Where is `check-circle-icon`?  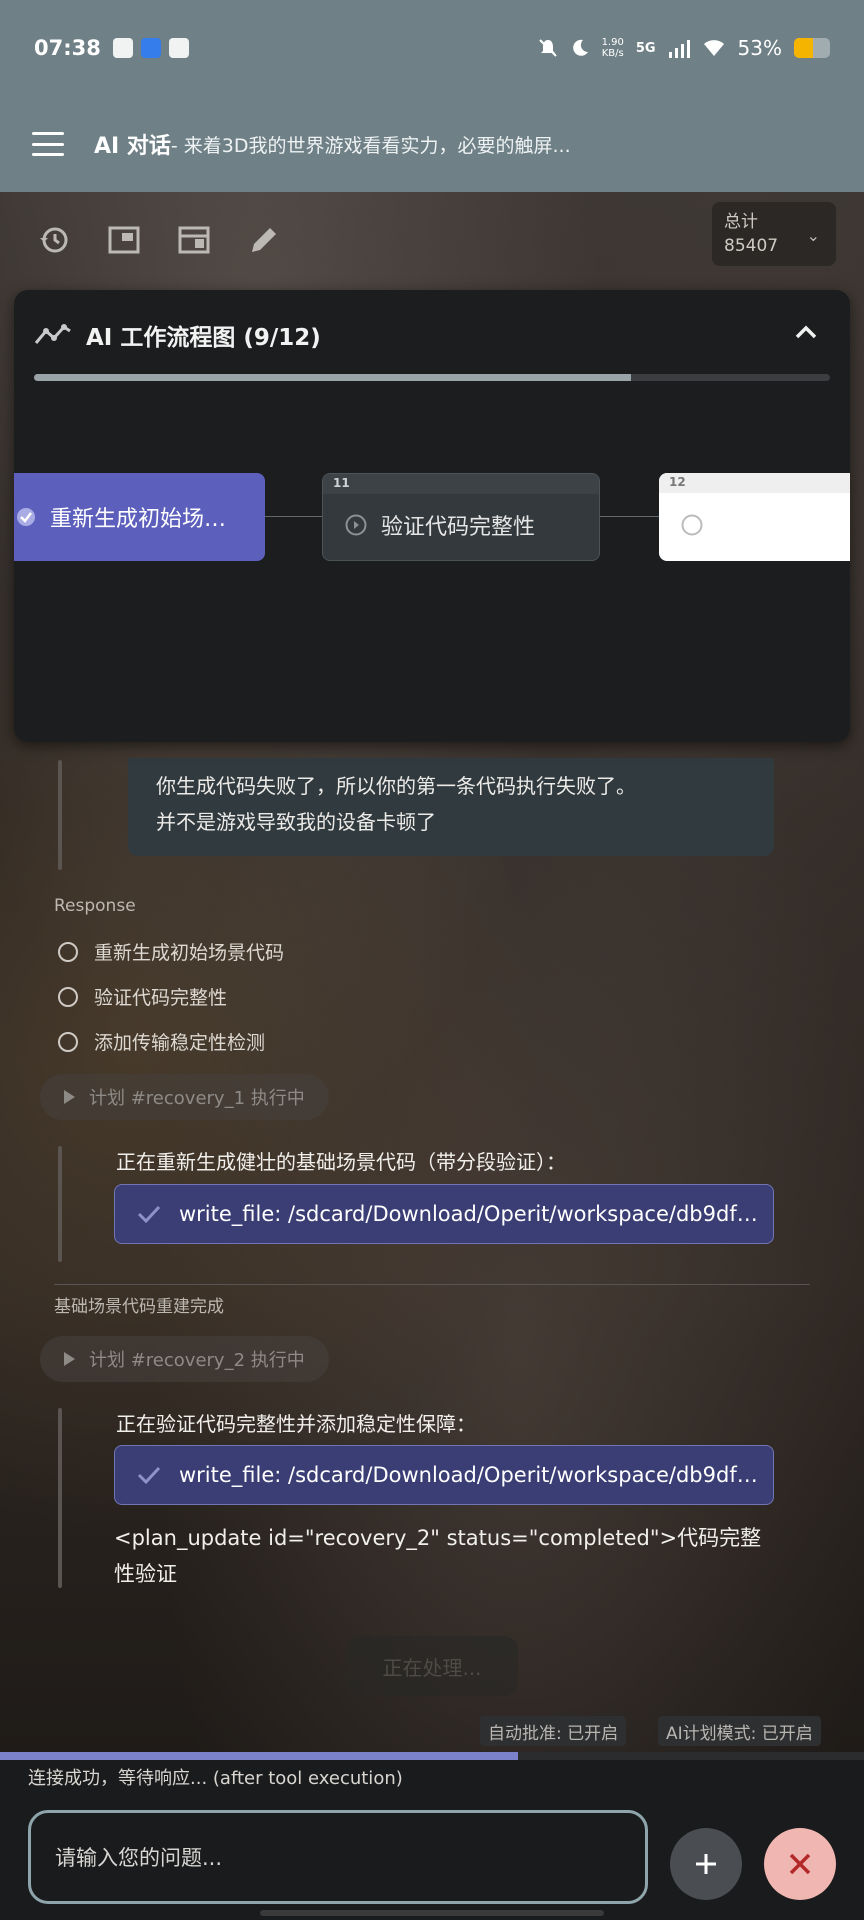 check-circle-icon is located at coordinates (26, 517).